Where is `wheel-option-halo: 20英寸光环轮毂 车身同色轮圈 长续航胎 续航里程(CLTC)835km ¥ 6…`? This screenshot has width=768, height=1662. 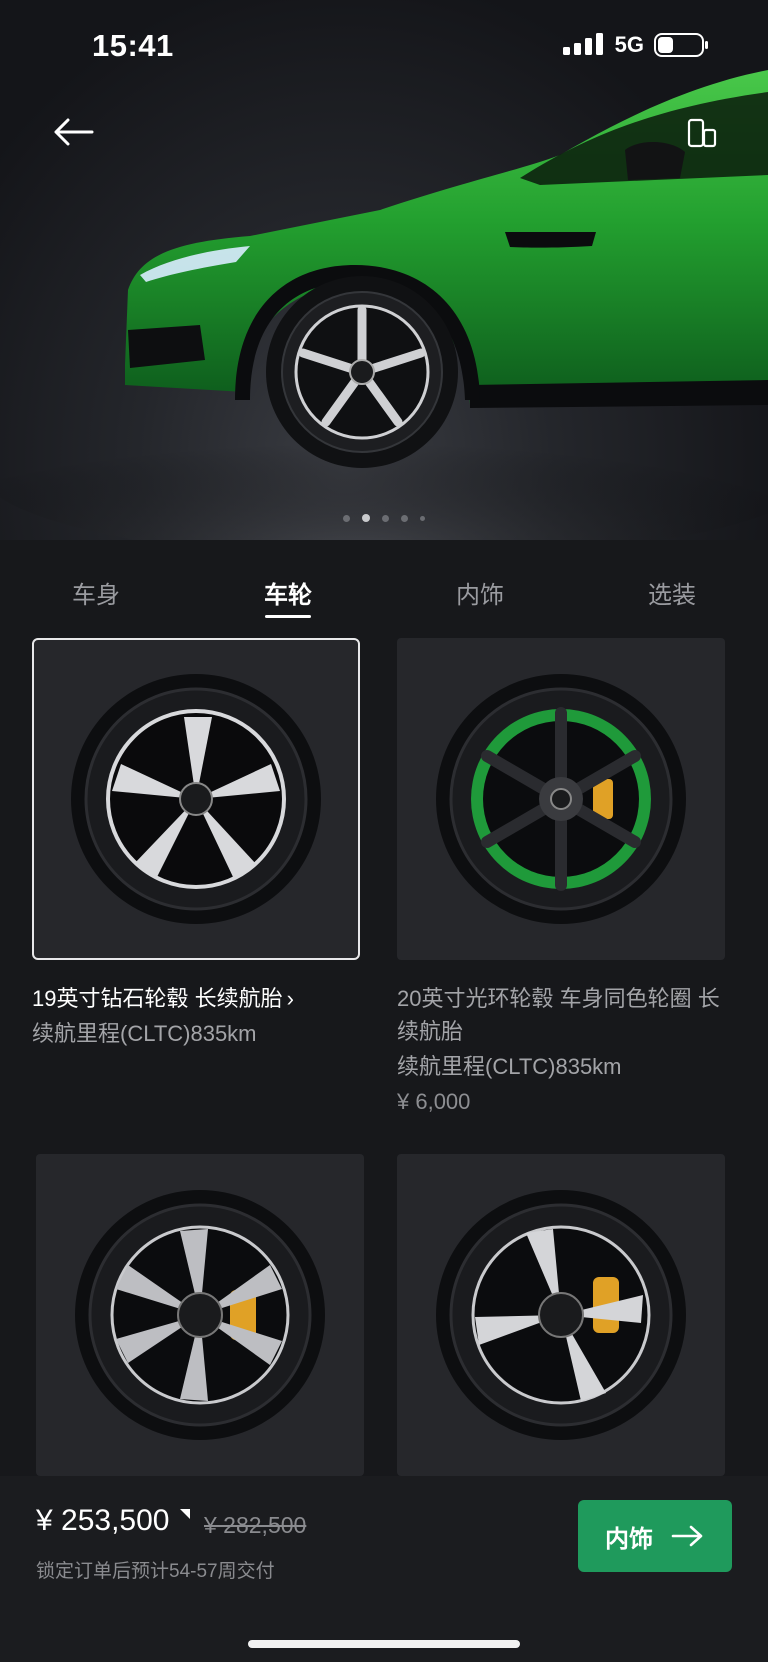 wheel-option-halo: 20英寸光环轮毂 车身同色轮圈 长续航胎 续航里程(CLTC)835km ¥ 6… is located at coordinates (561, 878).